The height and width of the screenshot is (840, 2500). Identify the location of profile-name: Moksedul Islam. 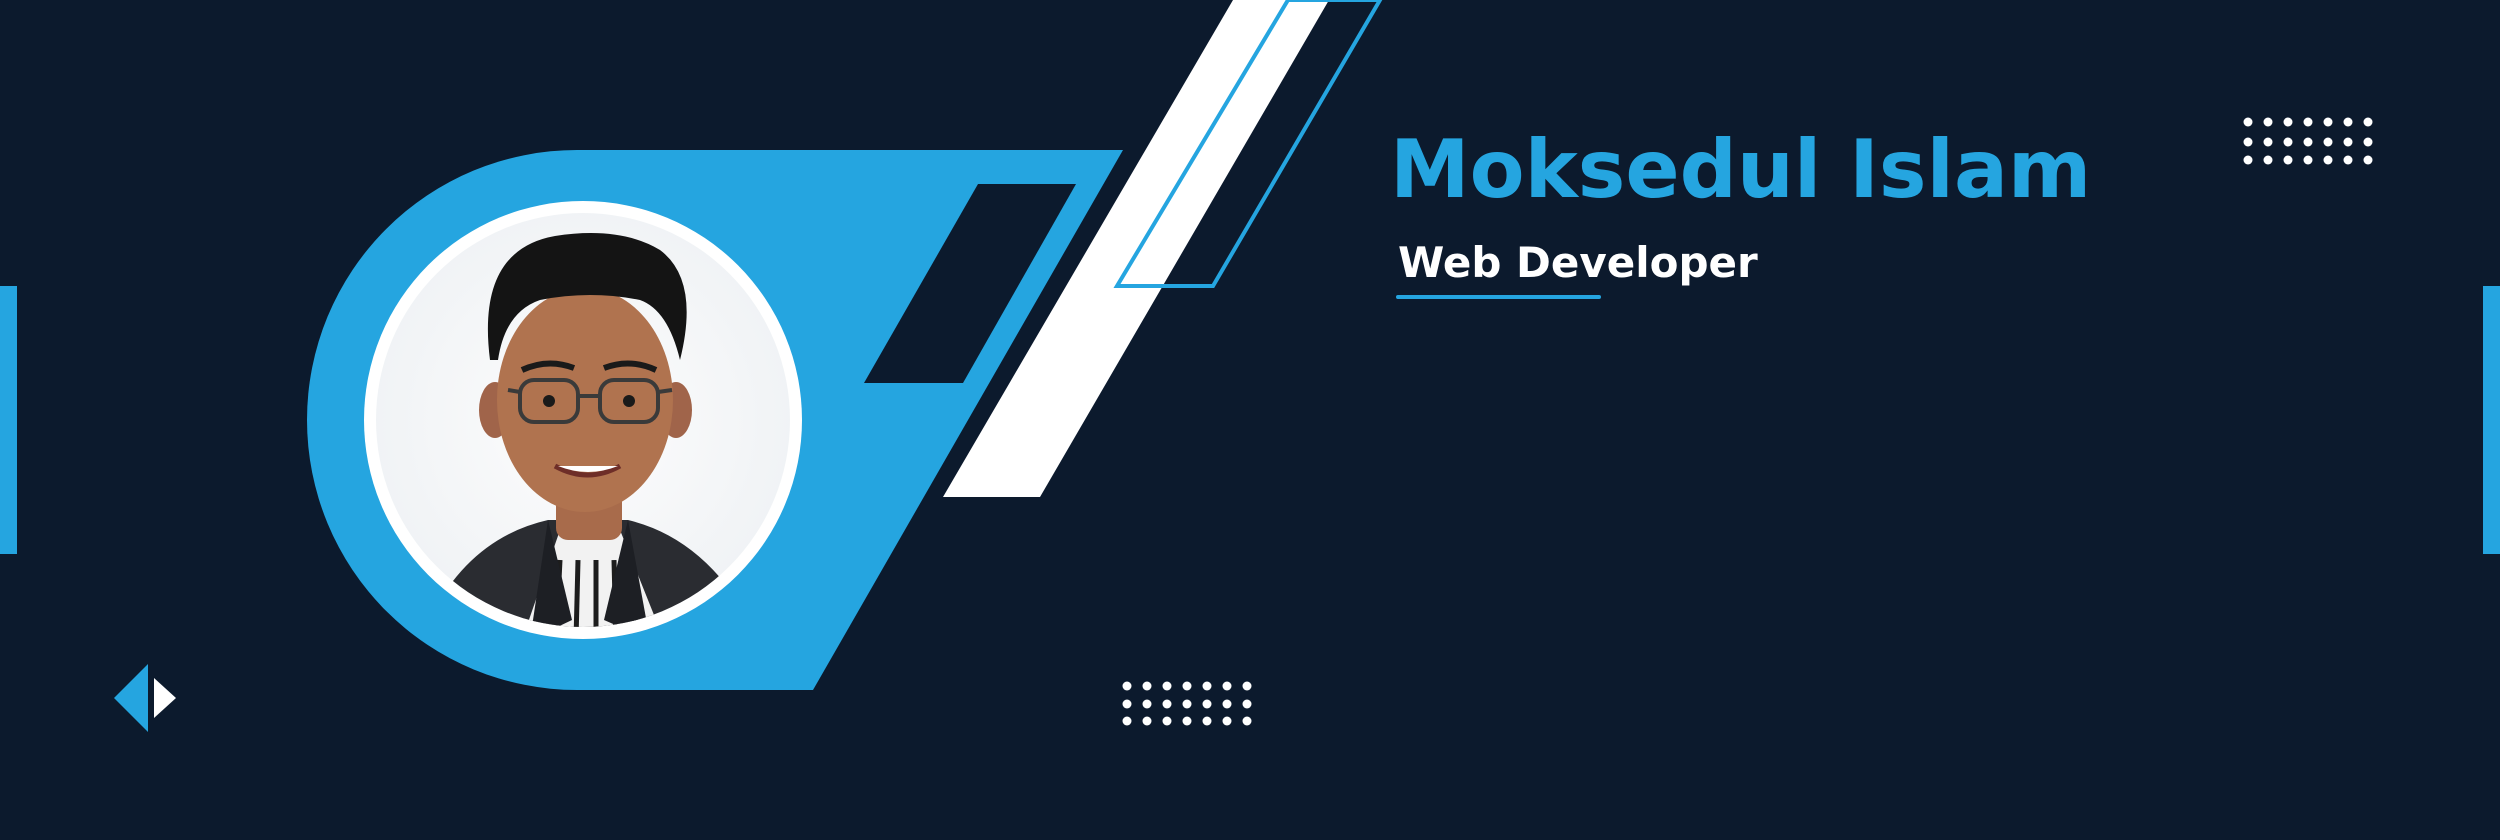
(1741, 169).